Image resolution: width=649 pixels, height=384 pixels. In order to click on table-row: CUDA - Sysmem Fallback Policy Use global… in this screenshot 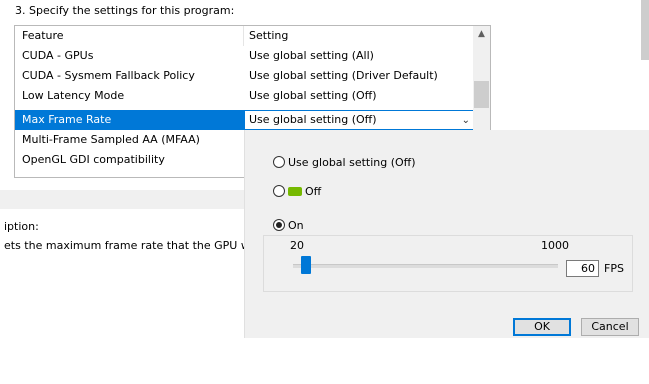, I will do `click(243, 76)`.